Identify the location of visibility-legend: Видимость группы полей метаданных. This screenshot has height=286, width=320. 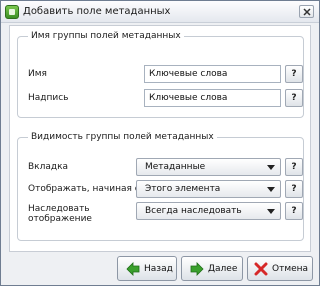
(122, 137).